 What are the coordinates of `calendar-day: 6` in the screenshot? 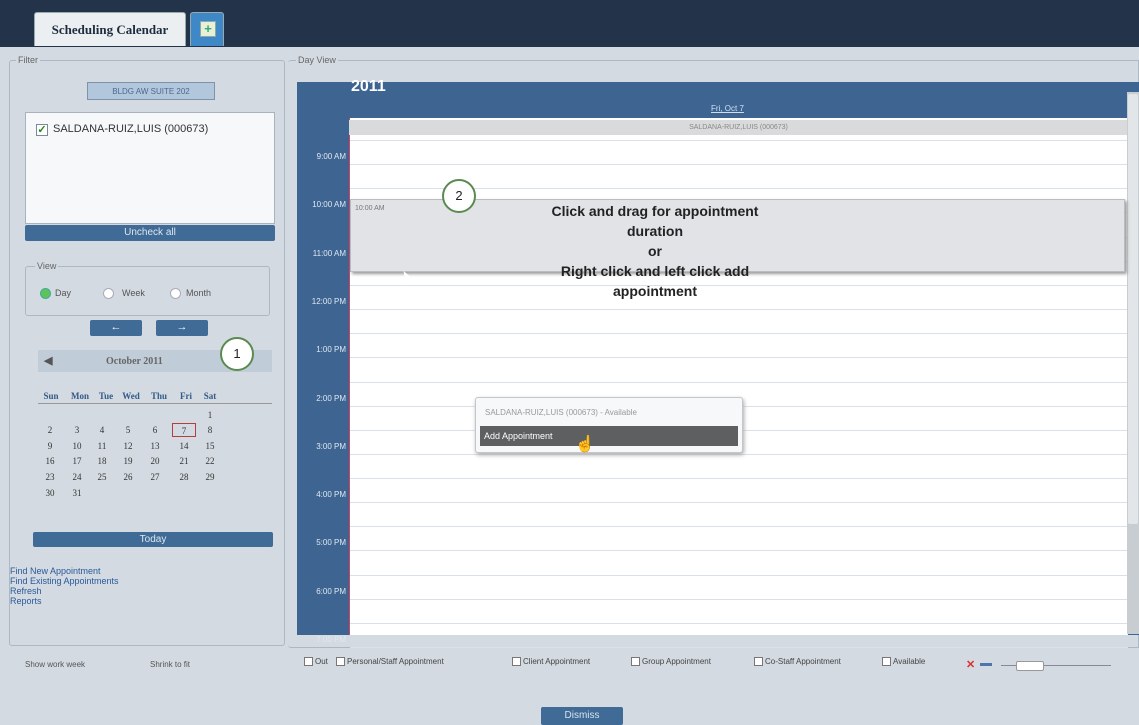 It's located at (155, 430).